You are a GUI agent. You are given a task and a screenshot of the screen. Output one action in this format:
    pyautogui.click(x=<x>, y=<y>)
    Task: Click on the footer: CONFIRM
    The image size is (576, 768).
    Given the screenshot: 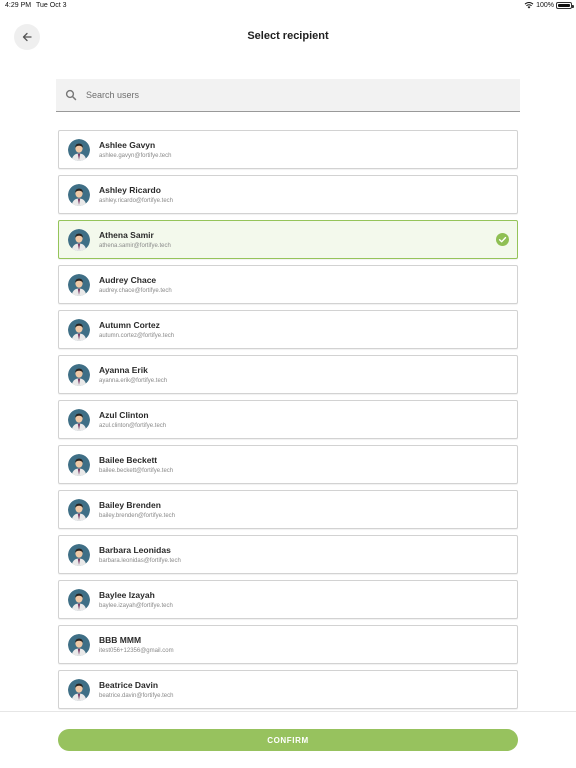 What is the action you would take?
    pyautogui.click(x=288, y=739)
    